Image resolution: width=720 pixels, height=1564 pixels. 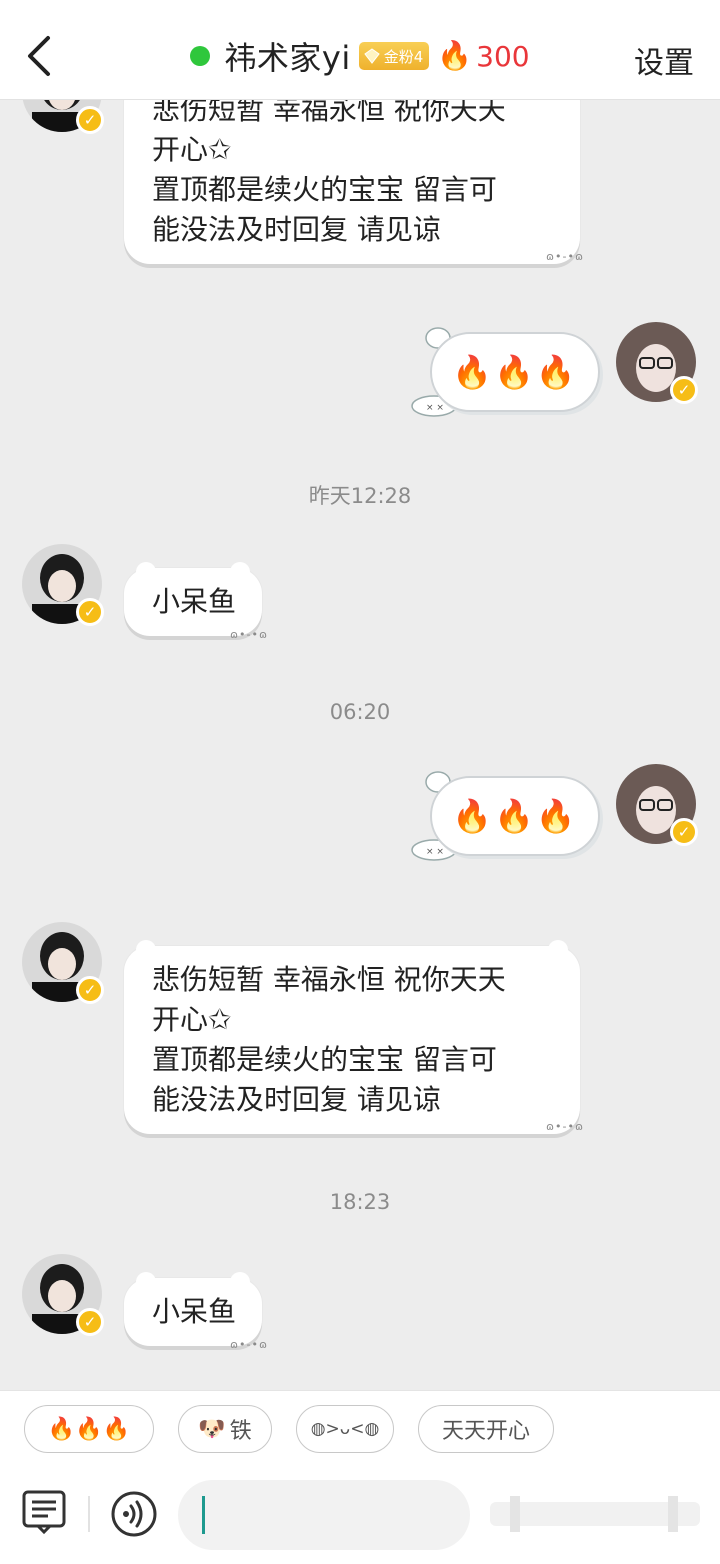 What do you see at coordinates (134, 1514) in the screenshot?
I see `voice-icon` at bounding box center [134, 1514].